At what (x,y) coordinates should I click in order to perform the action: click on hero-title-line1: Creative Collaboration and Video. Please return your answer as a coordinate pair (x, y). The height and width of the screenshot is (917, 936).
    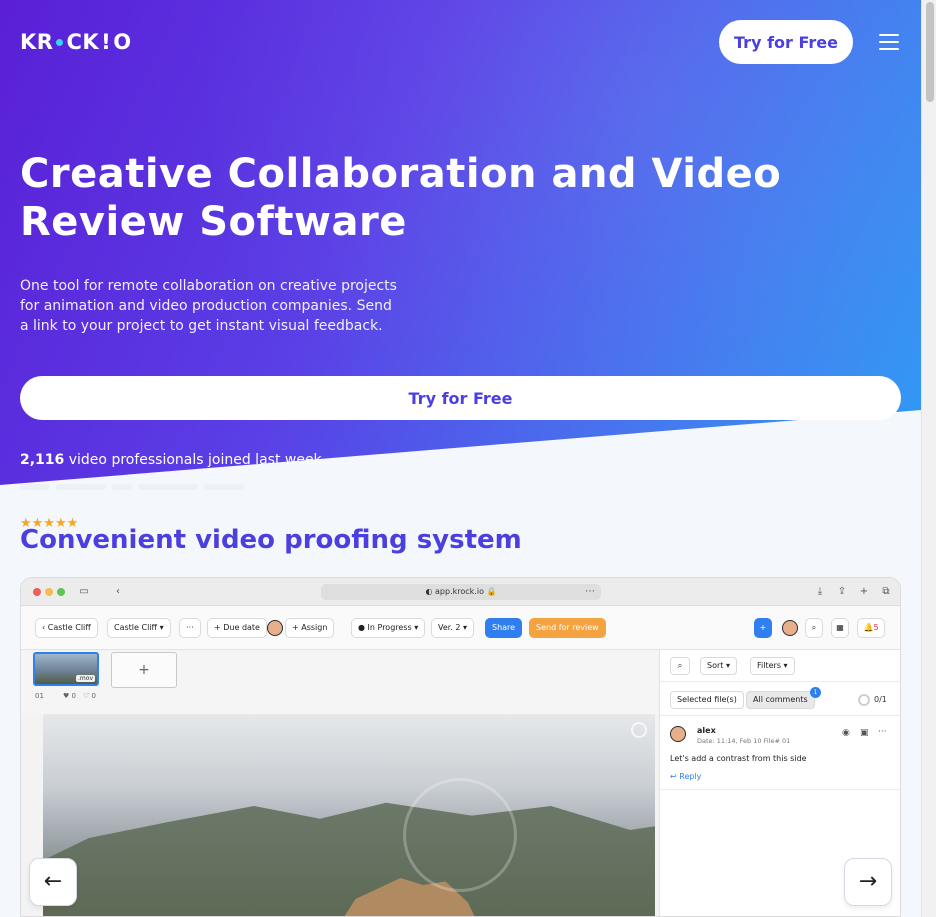
    Looking at the image, I should click on (401, 174).